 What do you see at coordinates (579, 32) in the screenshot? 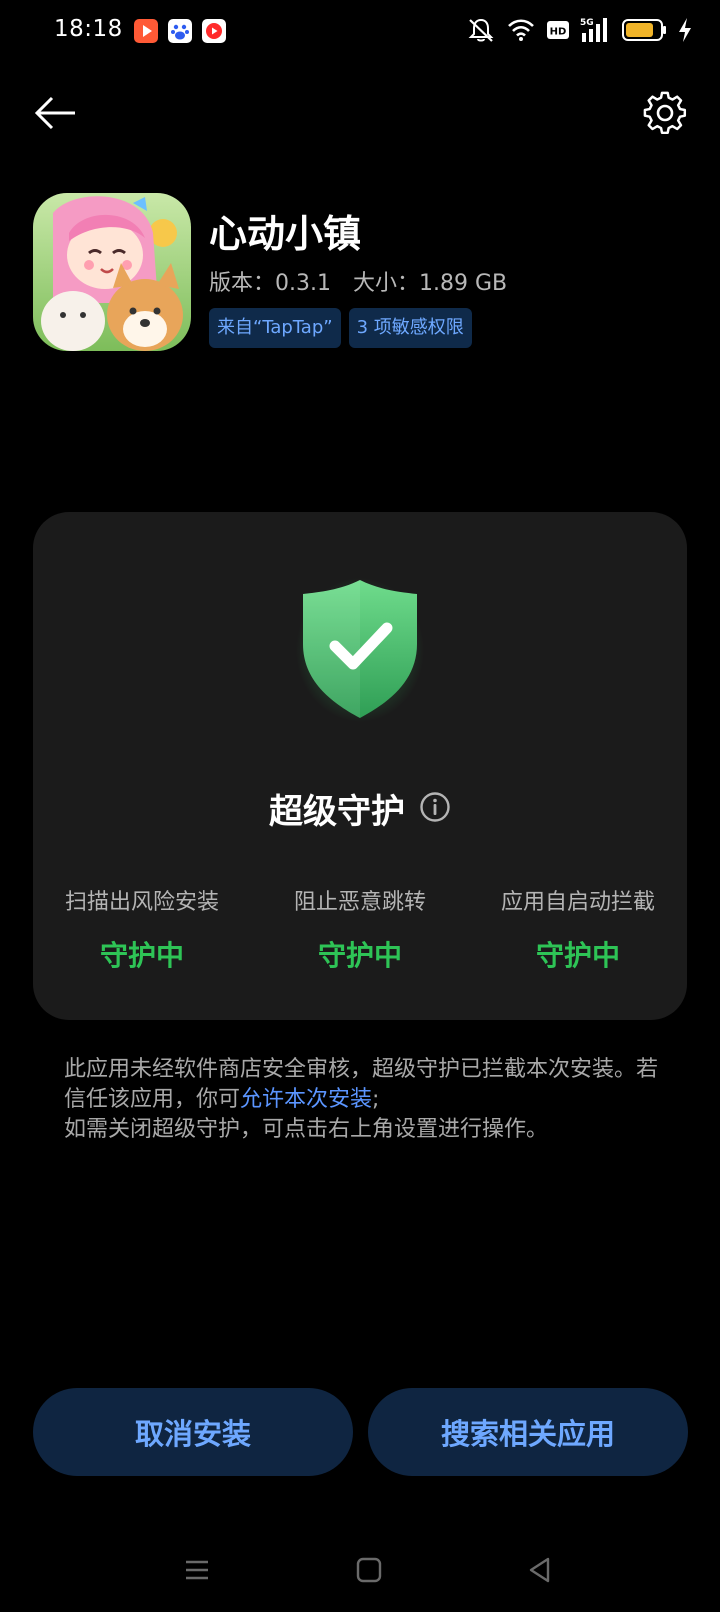
I see `status-icons: HD 5G` at bounding box center [579, 32].